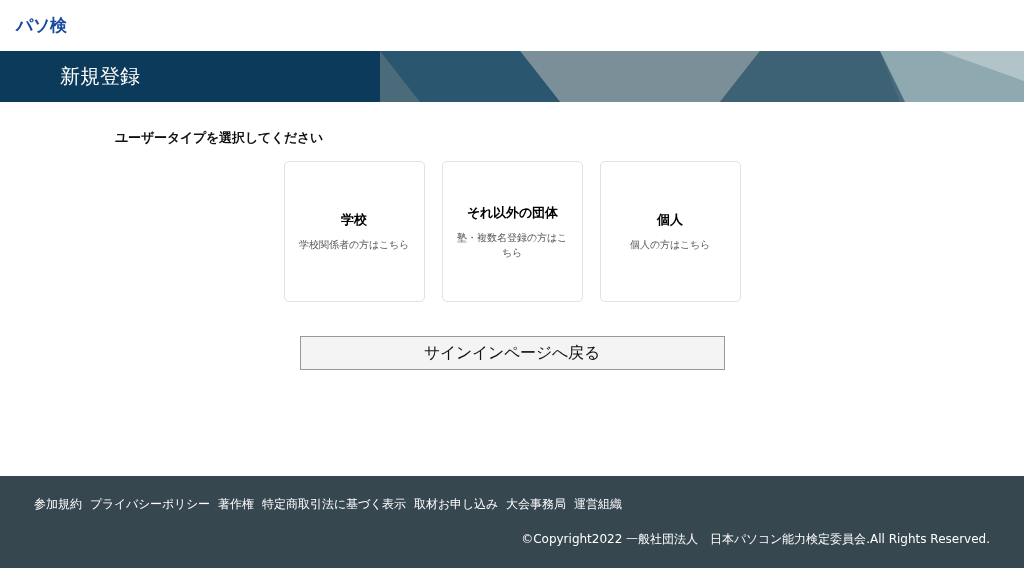 The image size is (1024, 568). Describe the element at coordinates (456, 504) in the screenshot. I see `footer-link: 取材お申し込み` at that location.